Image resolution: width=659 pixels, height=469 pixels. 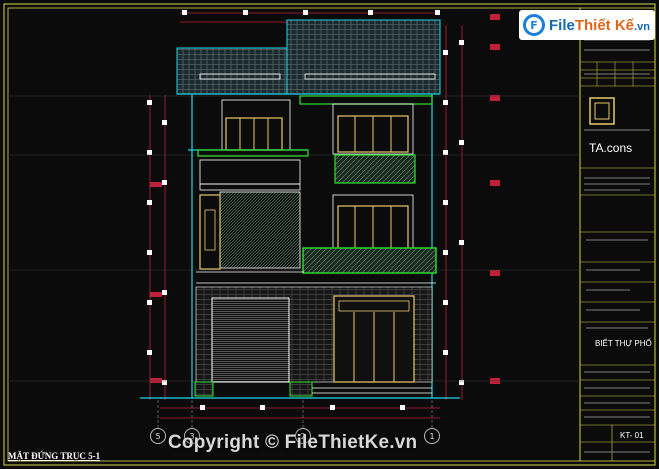 I want to click on roof, so click(x=308, y=57).